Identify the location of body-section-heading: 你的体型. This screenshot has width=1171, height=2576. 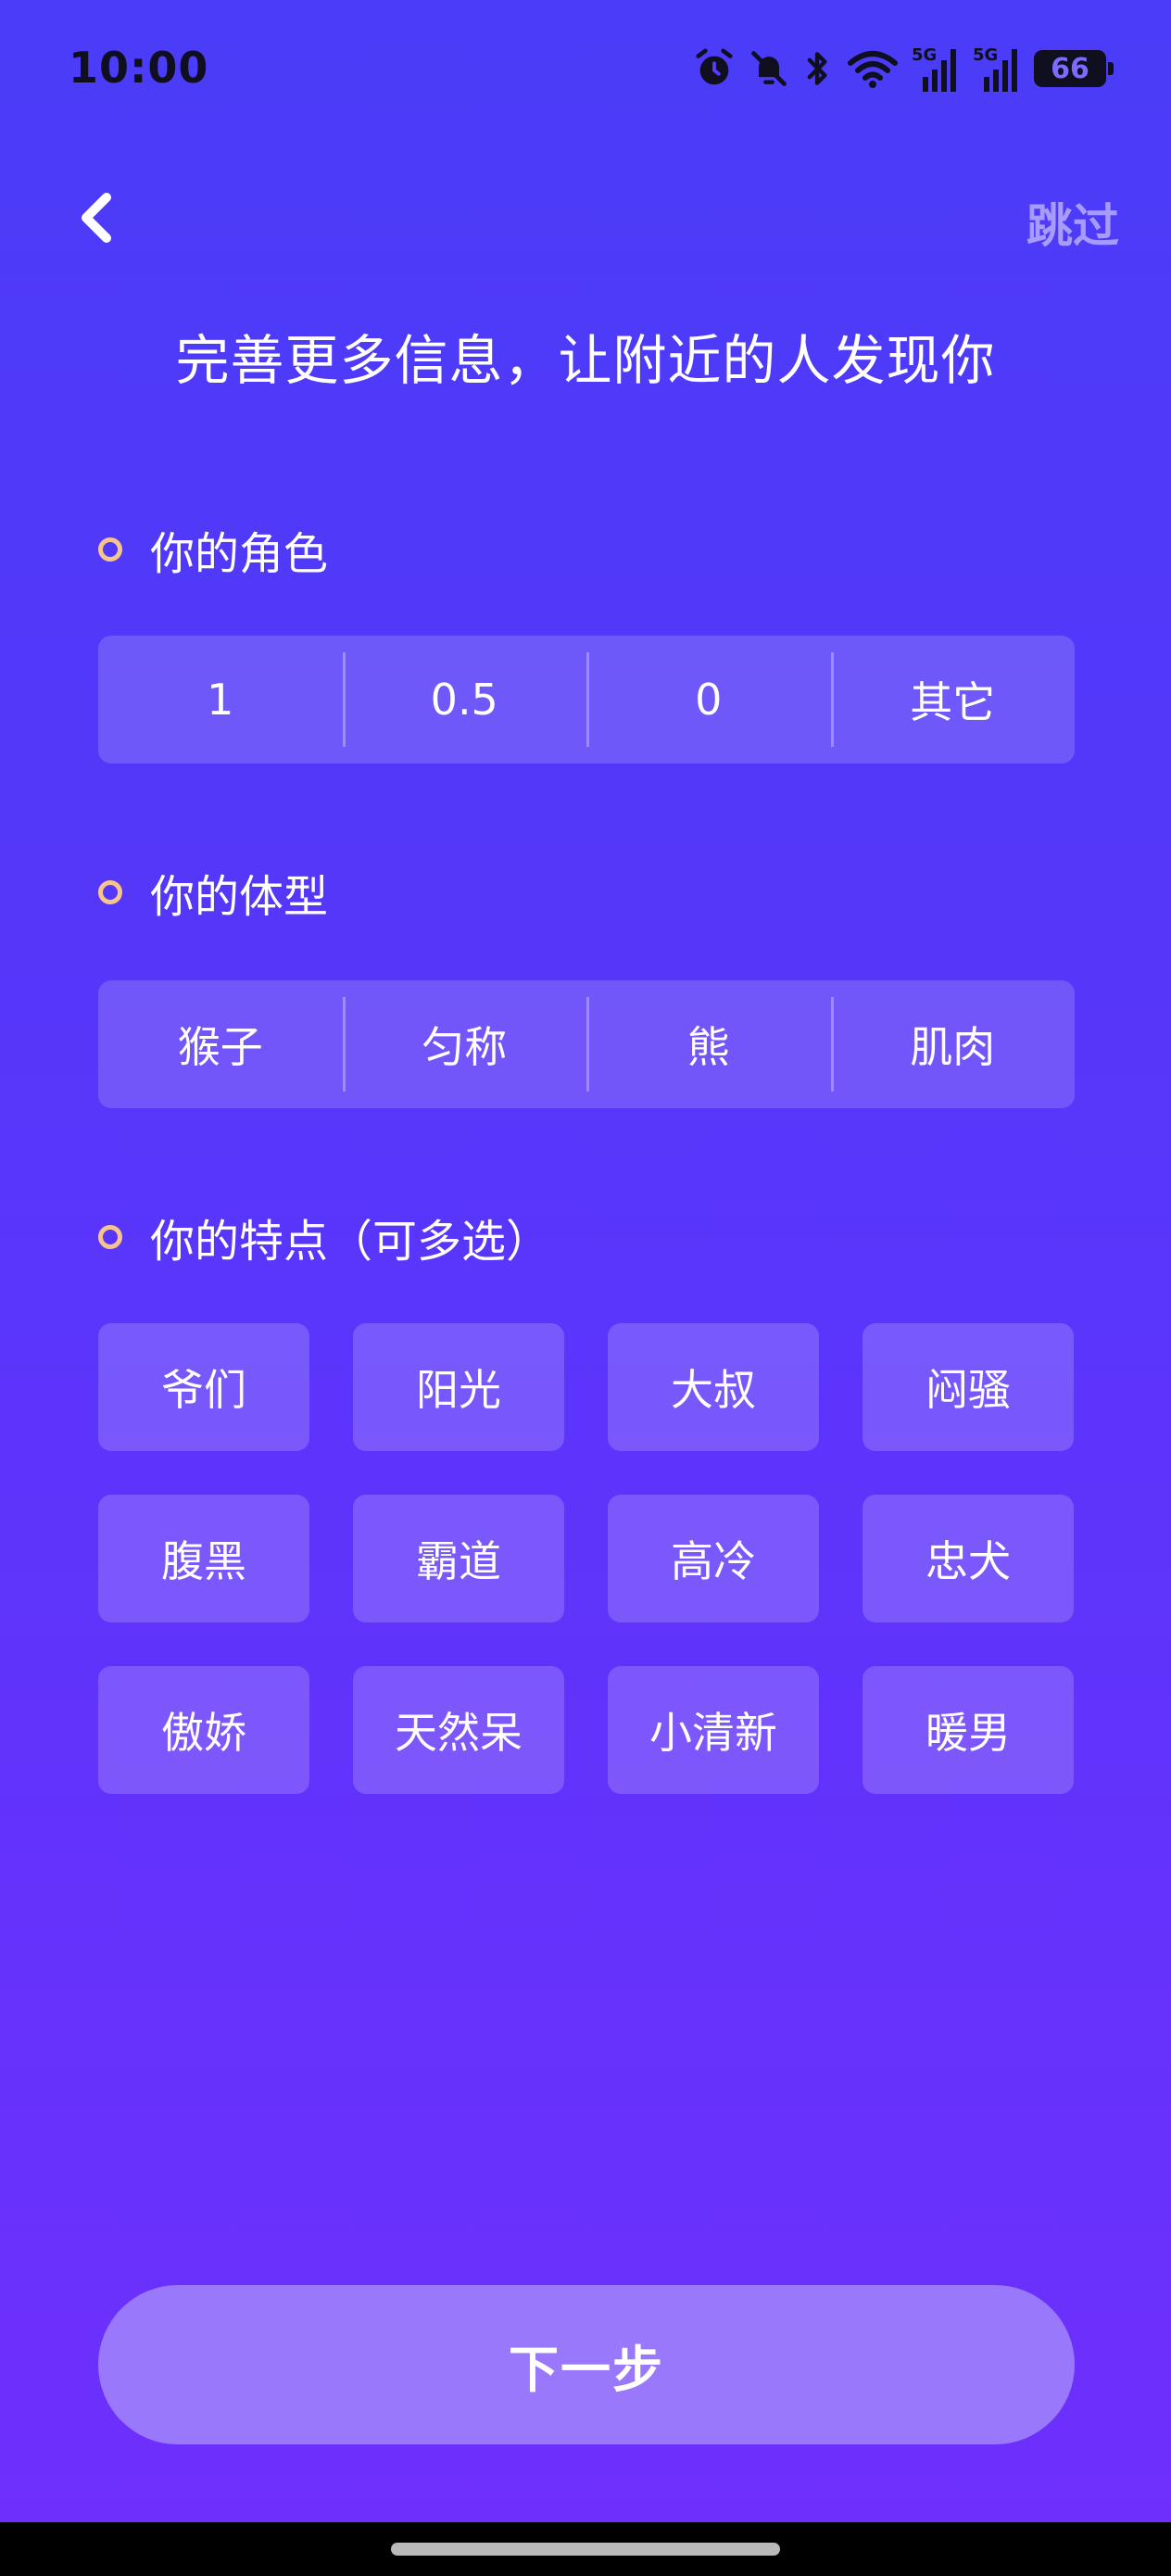
(213, 892).